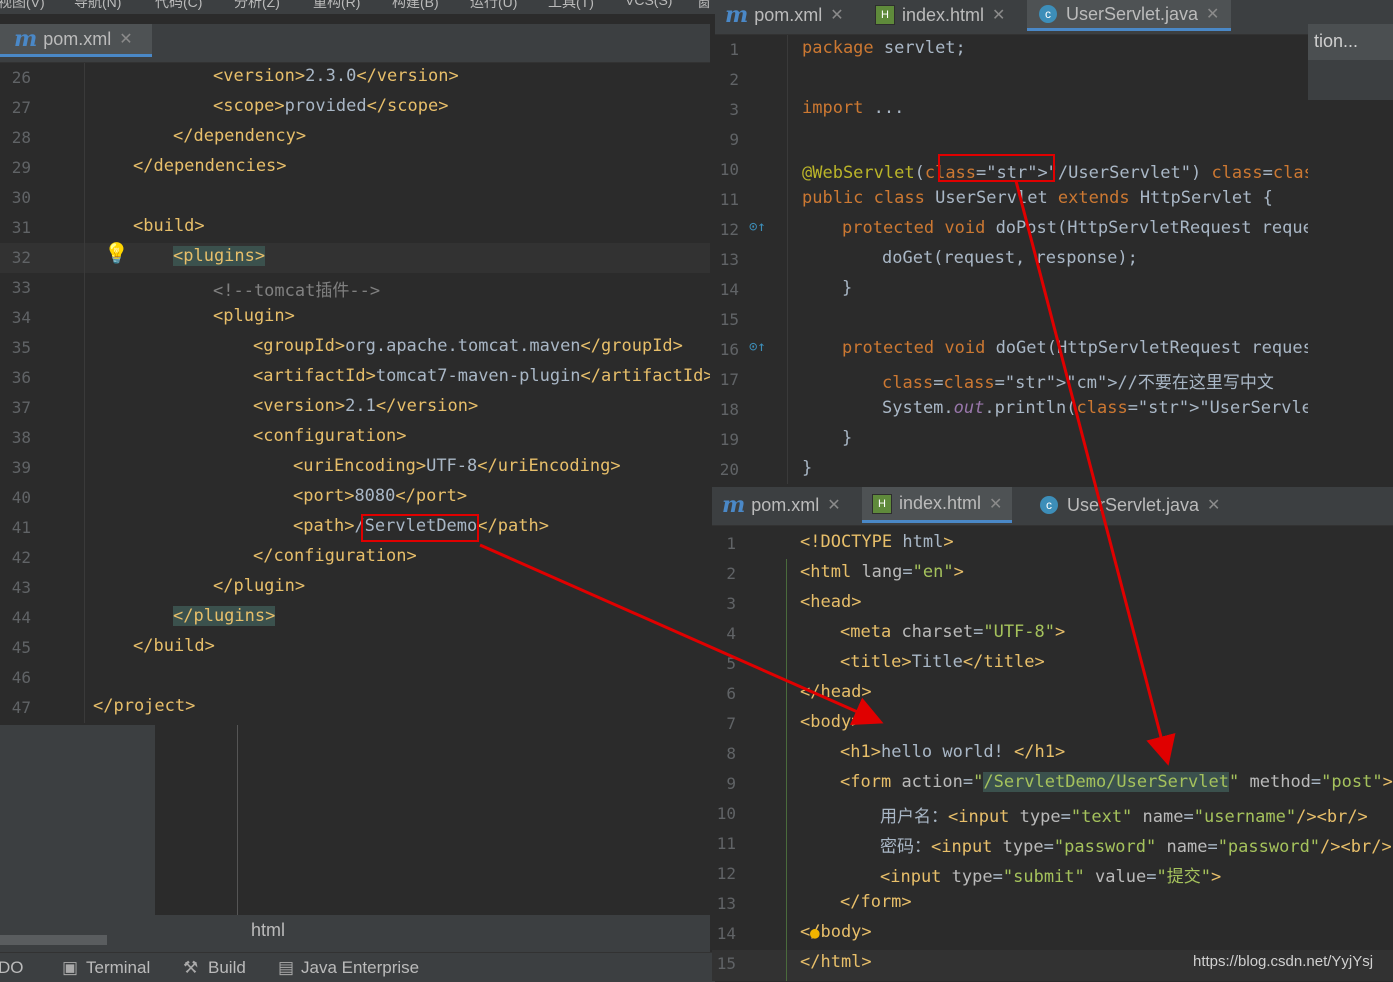  What do you see at coordinates (681, 634) in the screenshot?
I see `arrow-servletdemo-to-form-action` at bounding box center [681, 634].